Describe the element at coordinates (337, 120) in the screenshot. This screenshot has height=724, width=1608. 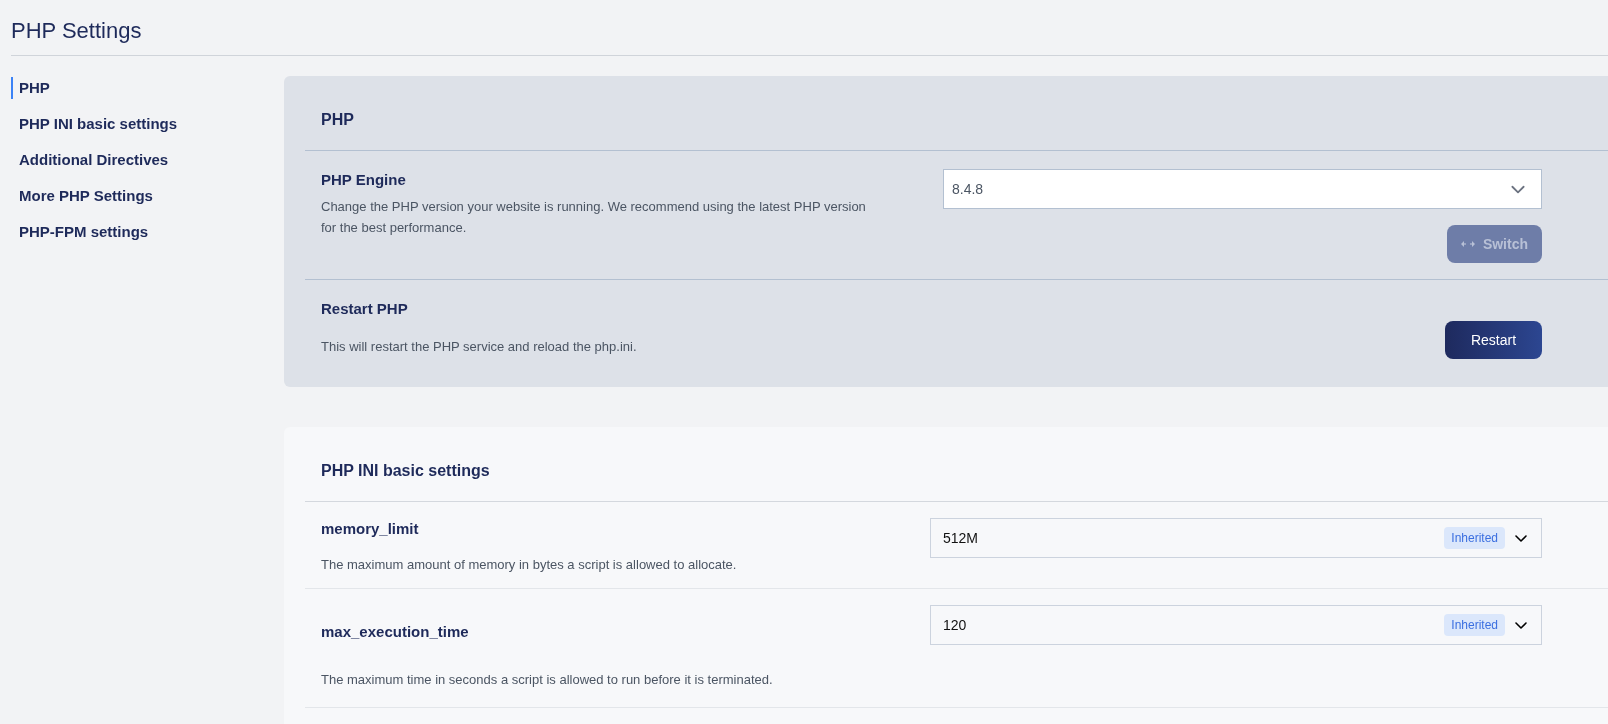
I see `section-title: PHP` at that location.